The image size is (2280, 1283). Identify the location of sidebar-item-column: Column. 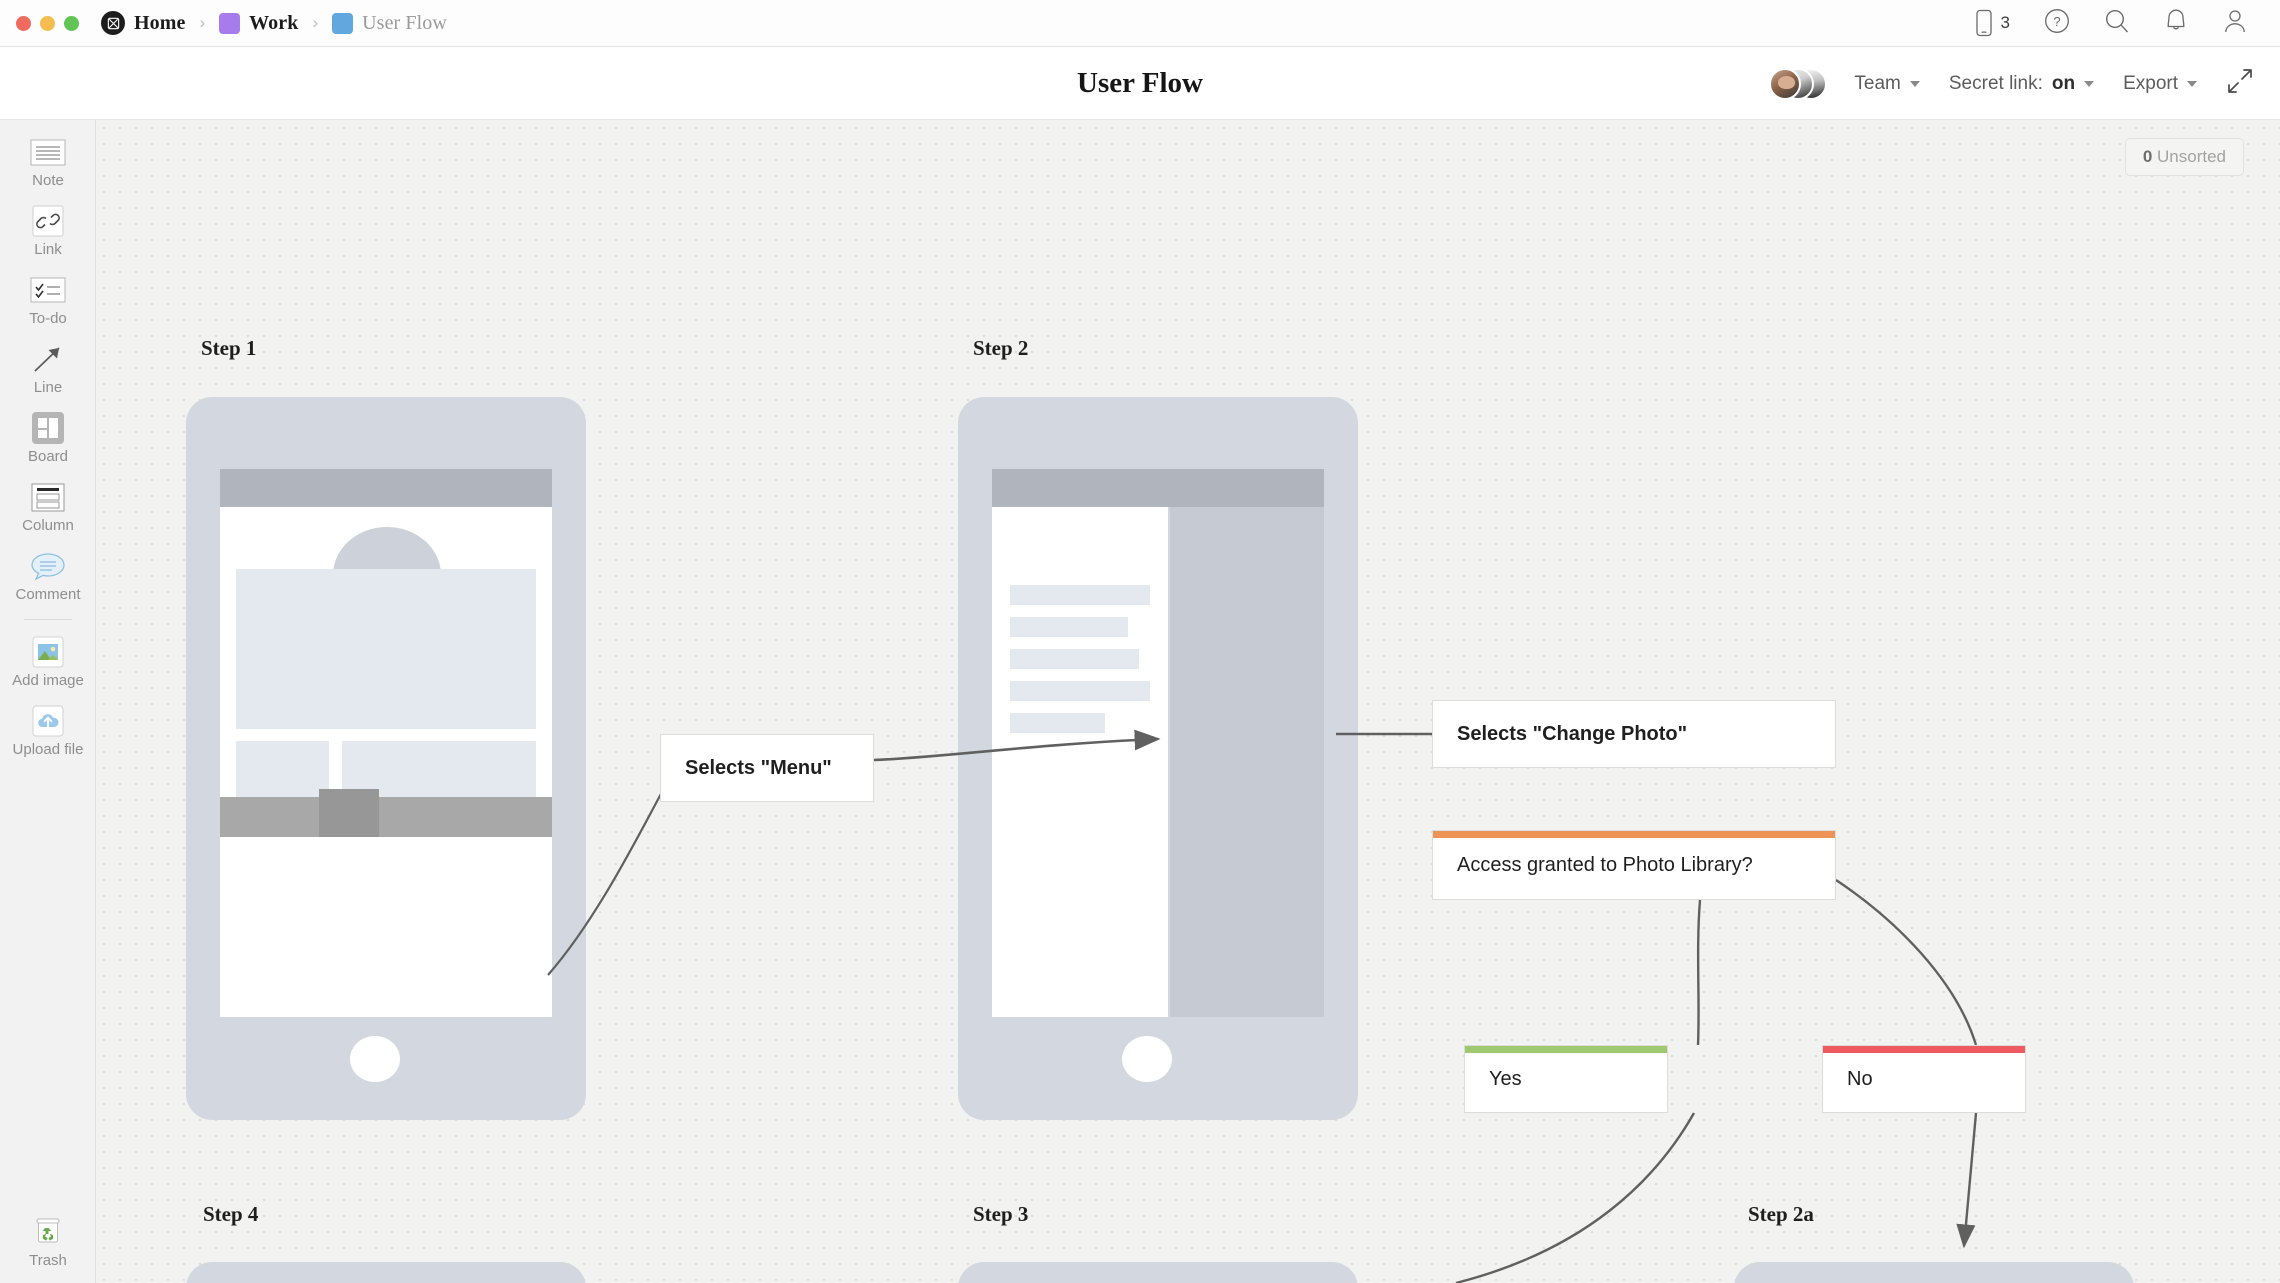
(48, 499).